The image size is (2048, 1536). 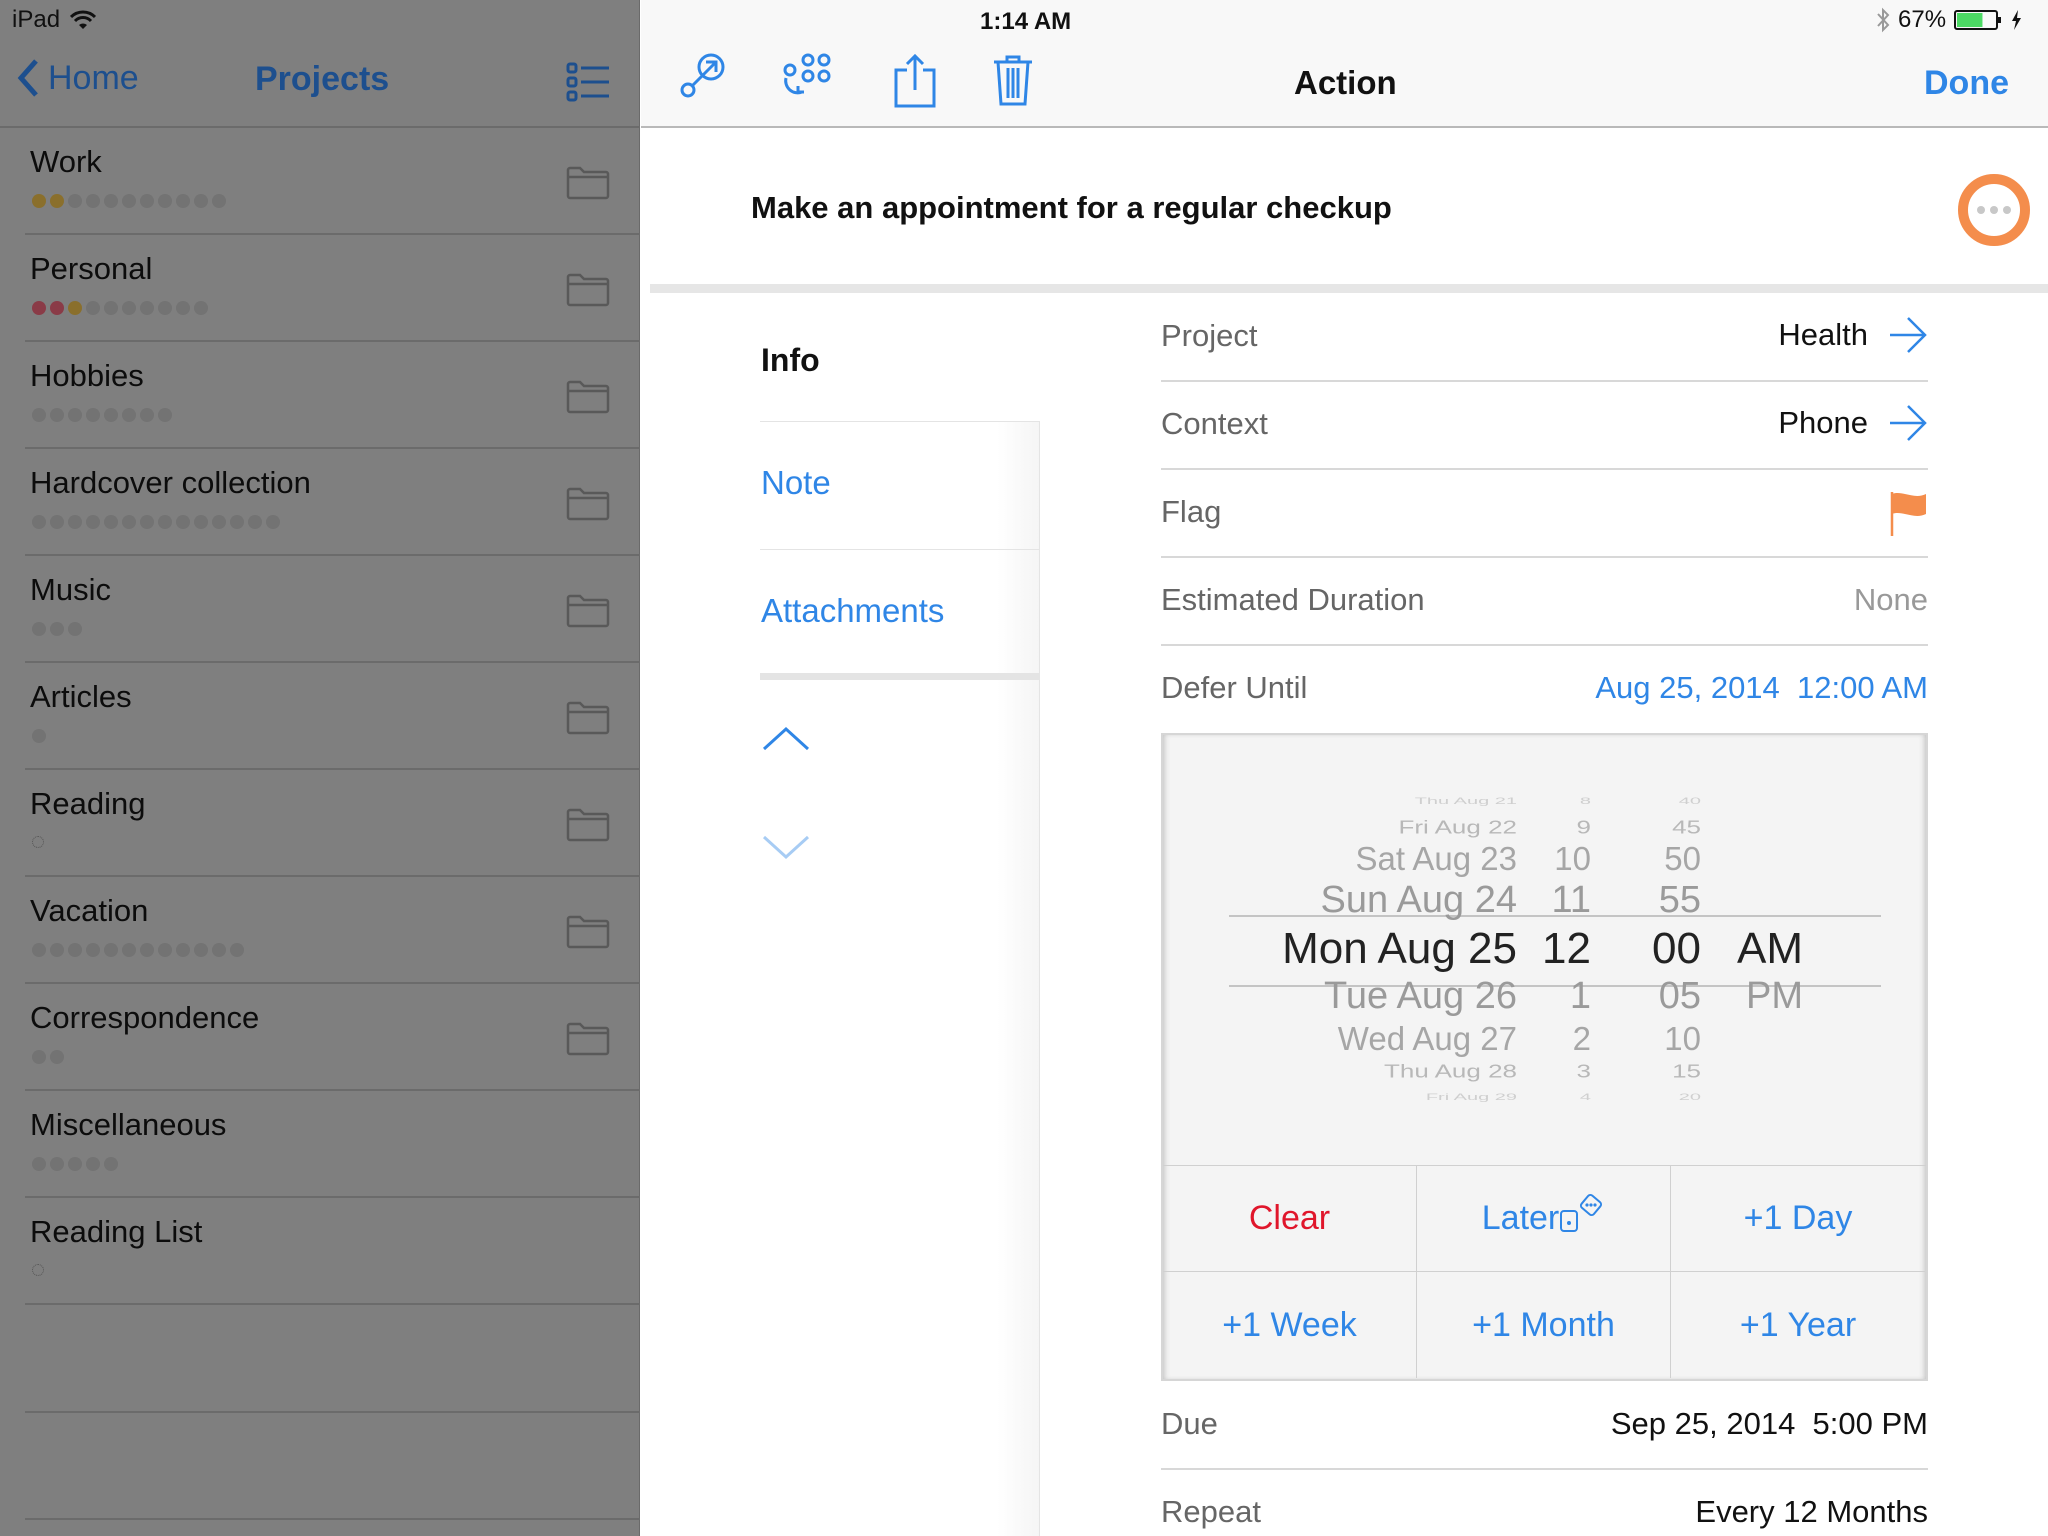 What do you see at coordinates (1753, 949) in the screenshot?
I see `picker-ampm: AM` at bounding box center [1753, 949].